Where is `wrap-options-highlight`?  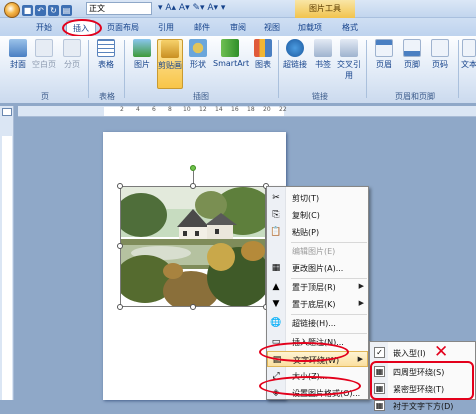
wrap-options-highlight is located at coordinates (422, 380).